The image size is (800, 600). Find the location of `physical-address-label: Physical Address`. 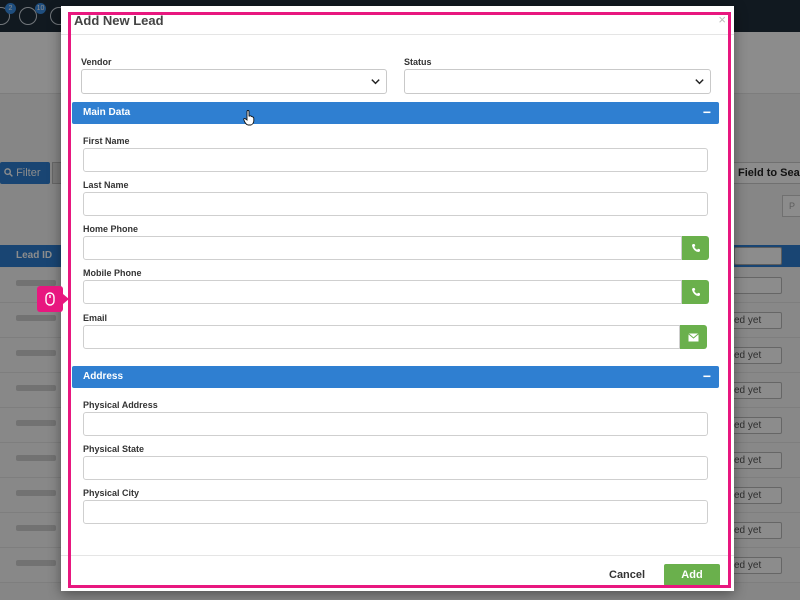

physical-address-label: Physical Address is located at coordinates (120, 405).